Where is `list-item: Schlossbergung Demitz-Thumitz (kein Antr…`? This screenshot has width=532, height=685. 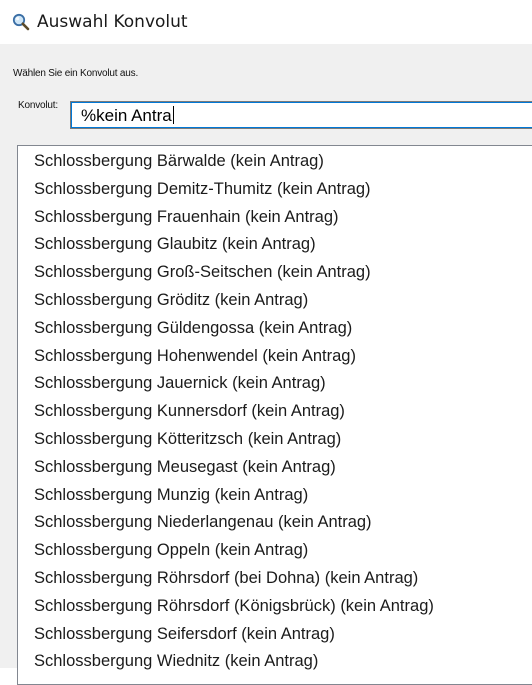 list-item: Schlossbergung Demitz-Thumitz (kein Antr… is located at coordinates (202, 189).